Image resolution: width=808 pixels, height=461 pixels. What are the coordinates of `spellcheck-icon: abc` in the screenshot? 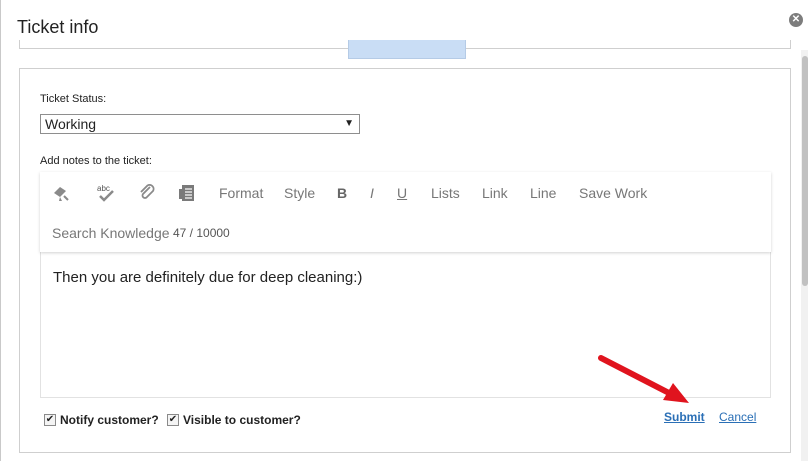 It's located at (106, 193).